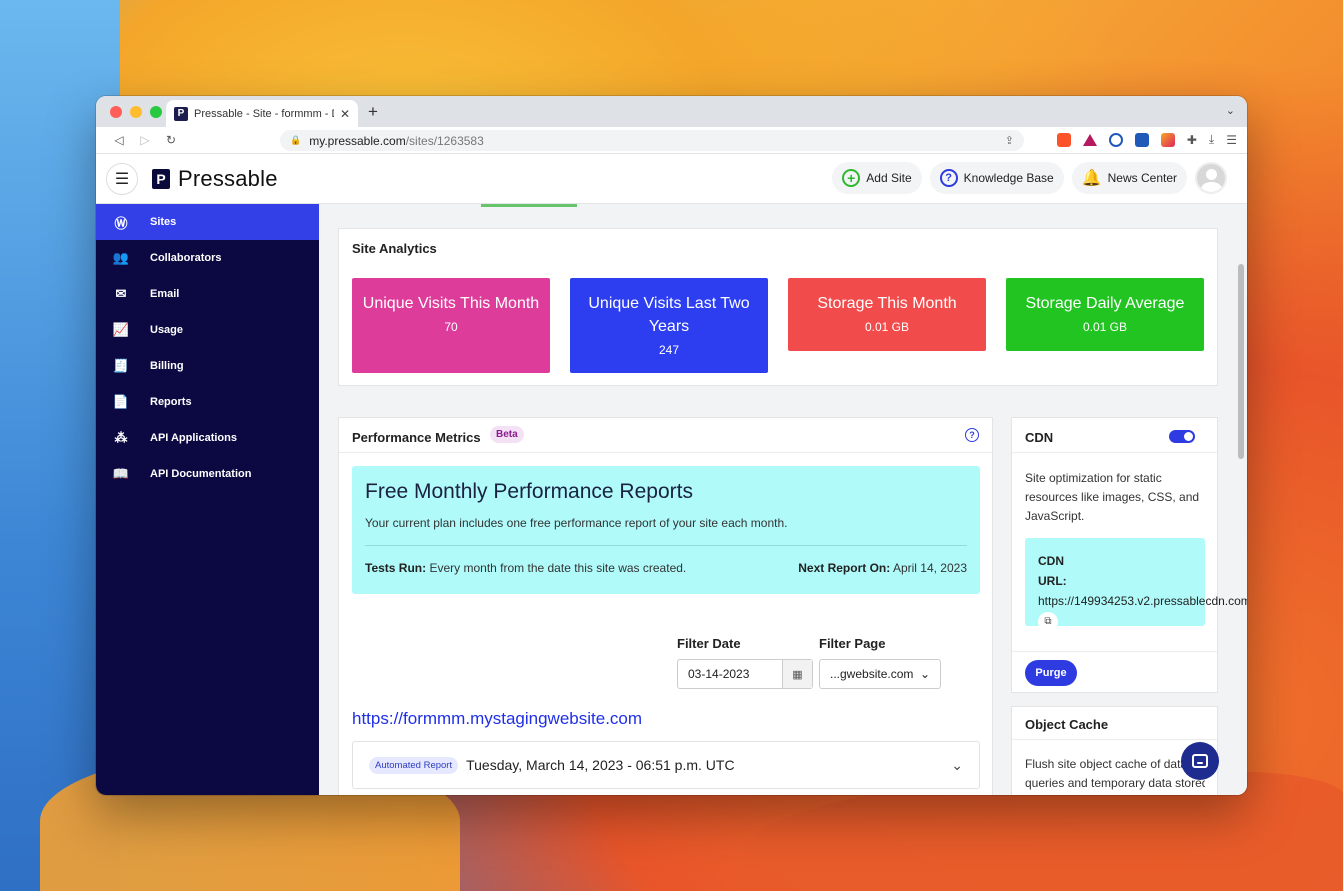 The image size is (1343, 891). What do you see at coordinates (1115, 783) in the screenshot?
I see `object-cache-line: queries and temporary data stored` at bounding box center [1115, 783].